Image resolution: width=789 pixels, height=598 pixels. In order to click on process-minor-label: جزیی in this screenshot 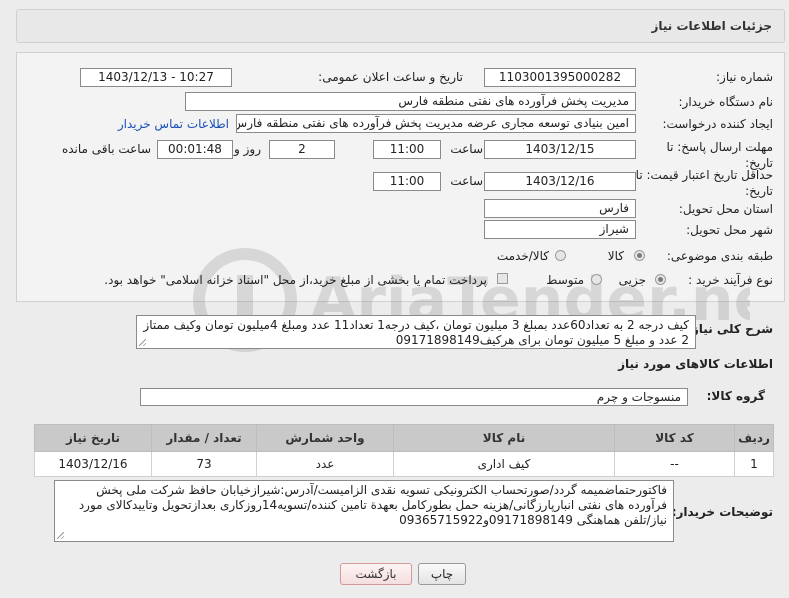, I will do `click(632, 280)`.